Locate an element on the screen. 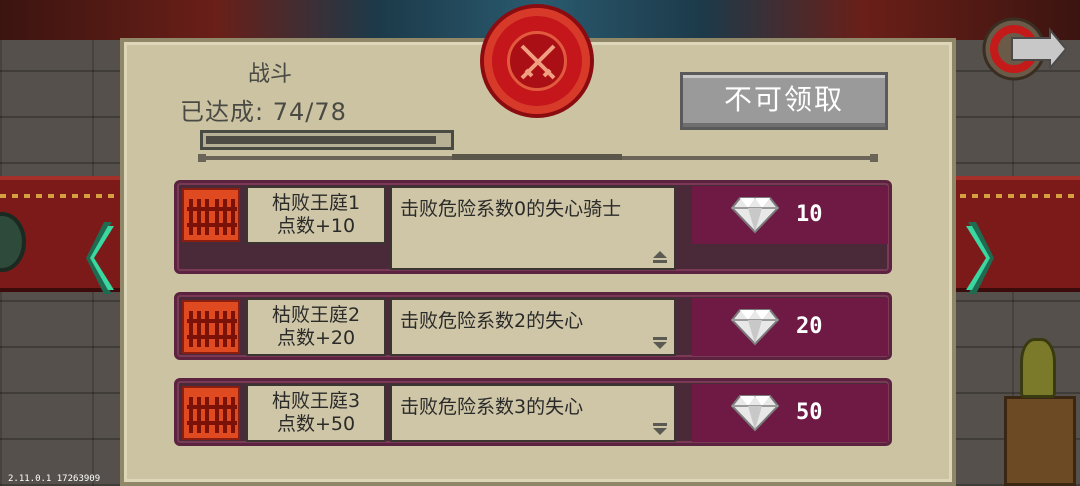 The height and width of the screenshot is (486, 1080). task-name-points: 点数+20 is located at coordinates (316, 338).